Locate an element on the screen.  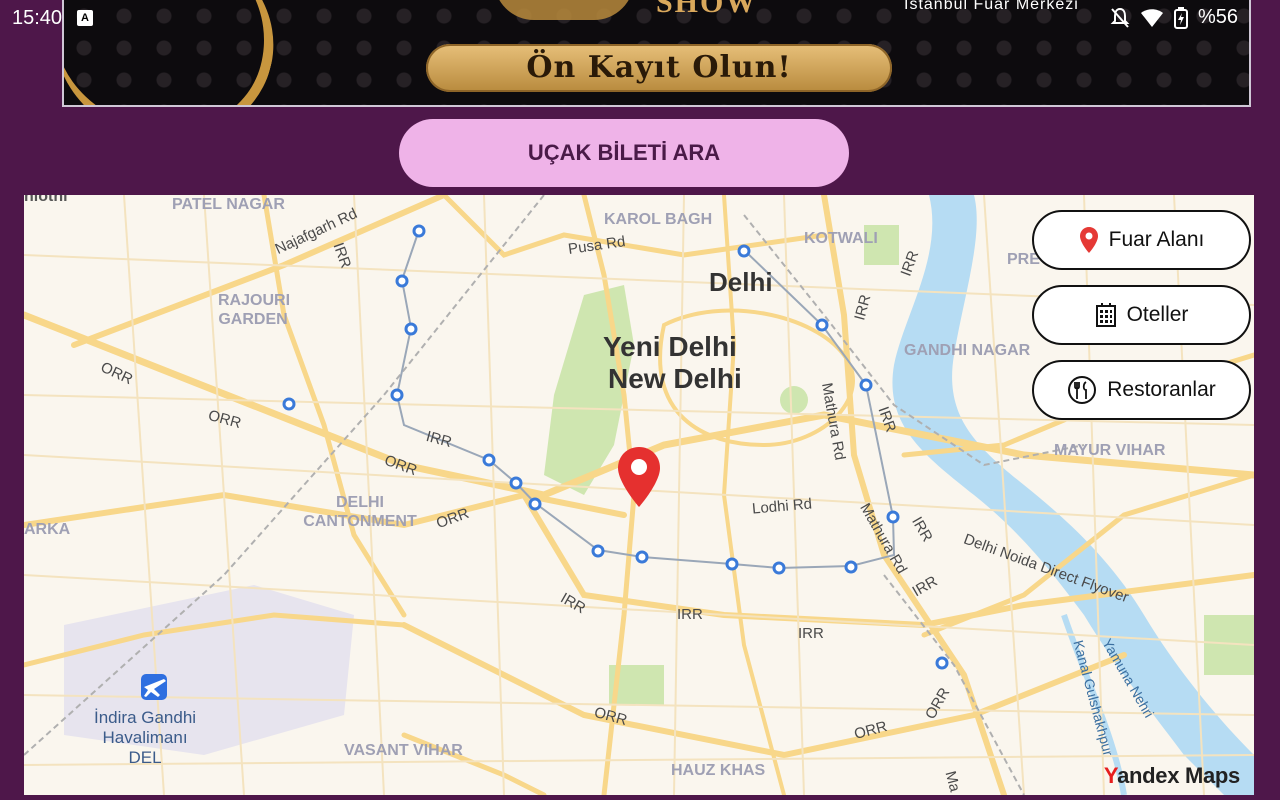
restaurants-button: Restoranlar is located at coordinates (1141, 390).